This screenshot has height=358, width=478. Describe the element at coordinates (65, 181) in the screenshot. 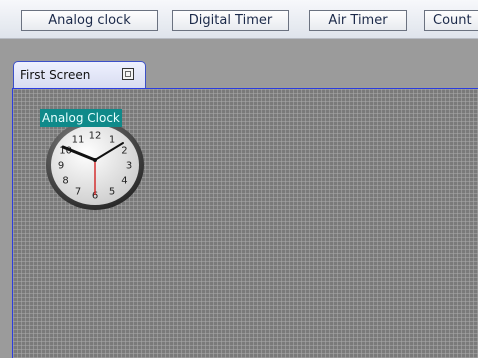

I see `clock-numeral: 8` at that location.